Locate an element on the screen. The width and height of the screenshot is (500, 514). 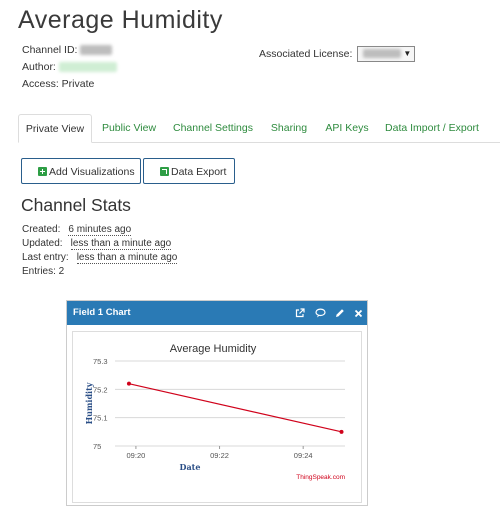
author-row: Author: is located at coordinates (69, 67).